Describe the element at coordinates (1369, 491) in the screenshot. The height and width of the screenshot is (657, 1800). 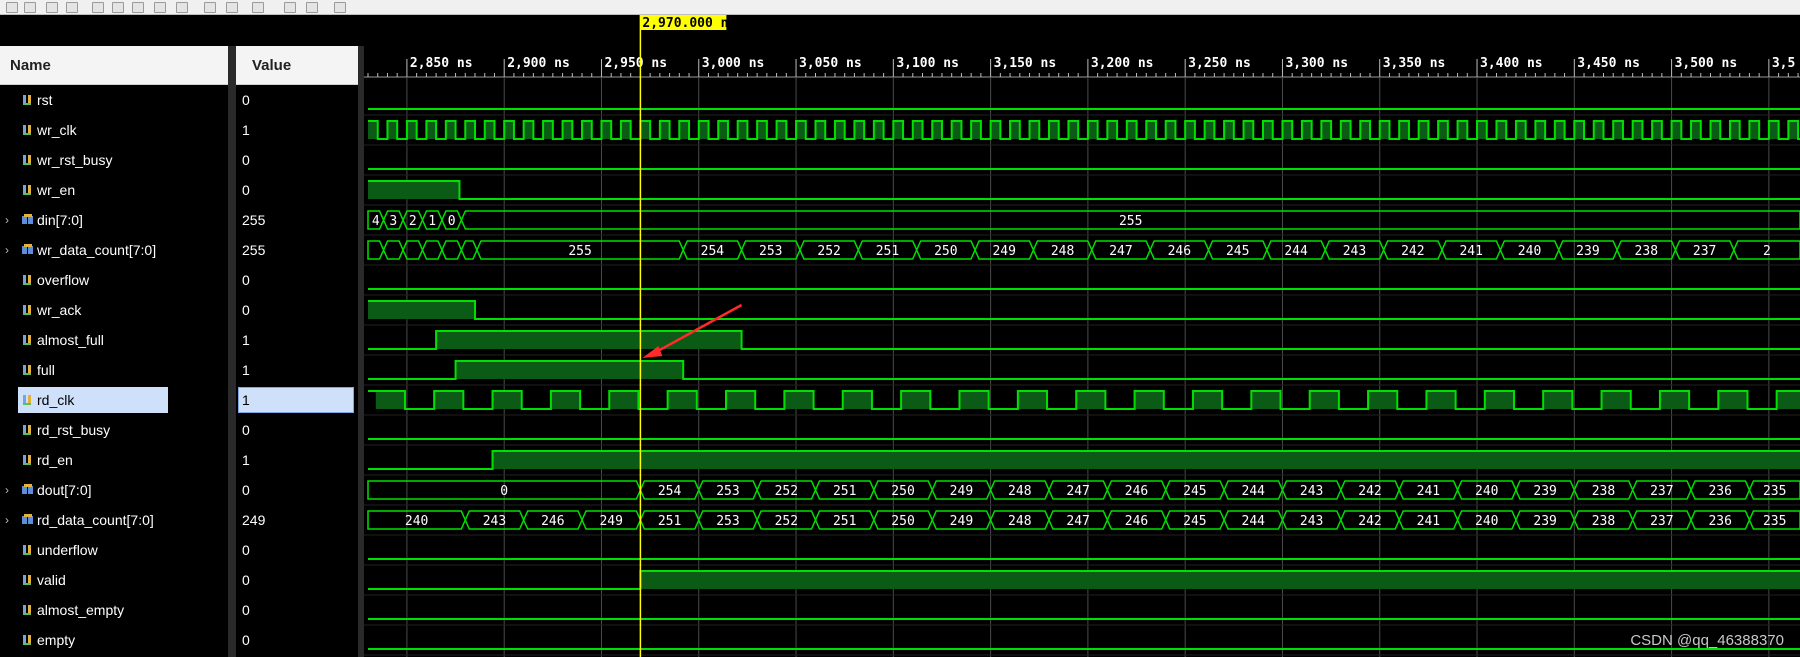
I see `bus-value-label: 242` at that location.